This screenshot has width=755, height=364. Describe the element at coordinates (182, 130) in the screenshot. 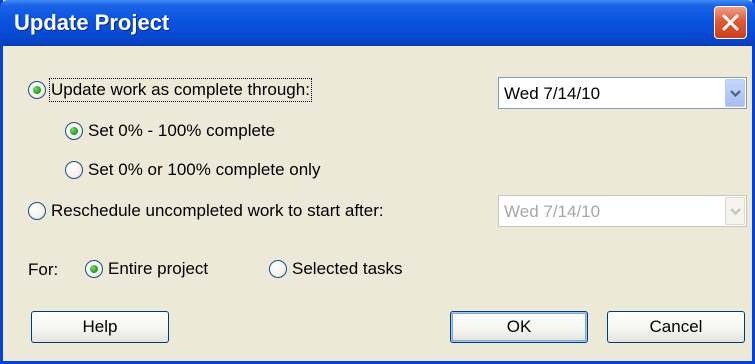

I see `set-range-label: Set 0% - 100% complete` at that location.